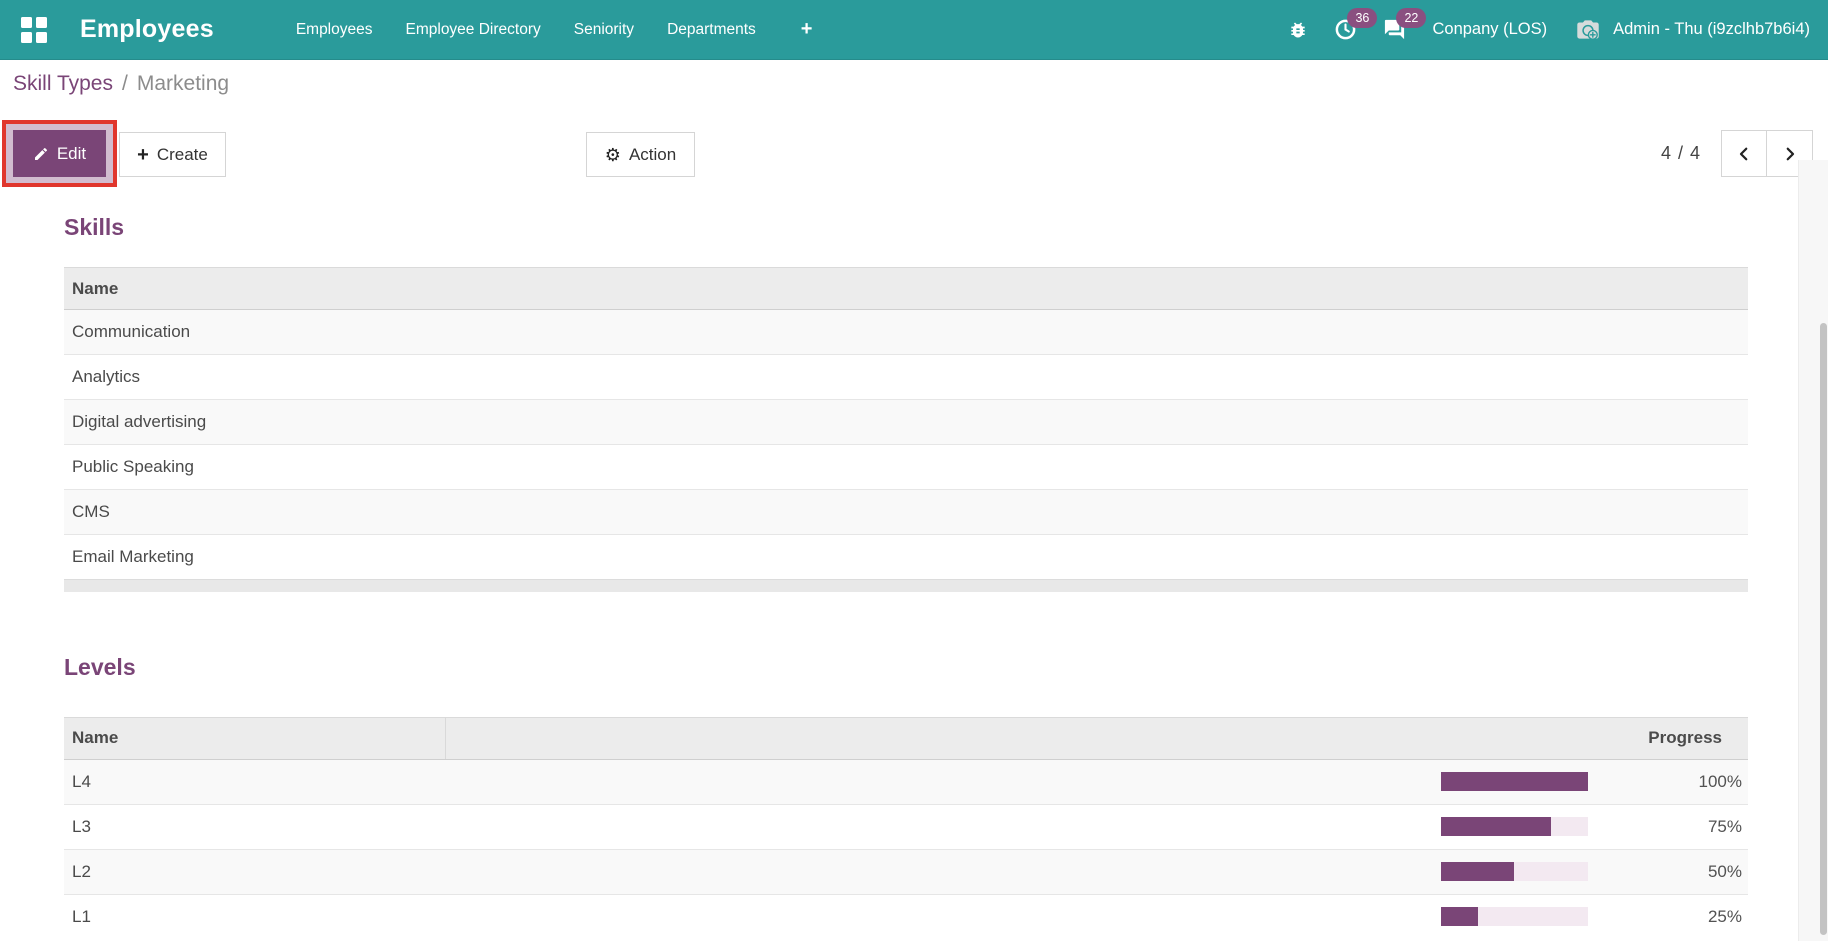 Image resolution: width=1828 pixels, height=941 pixels. I want to click on messages-count-badge: 22, so click(1411, 18).